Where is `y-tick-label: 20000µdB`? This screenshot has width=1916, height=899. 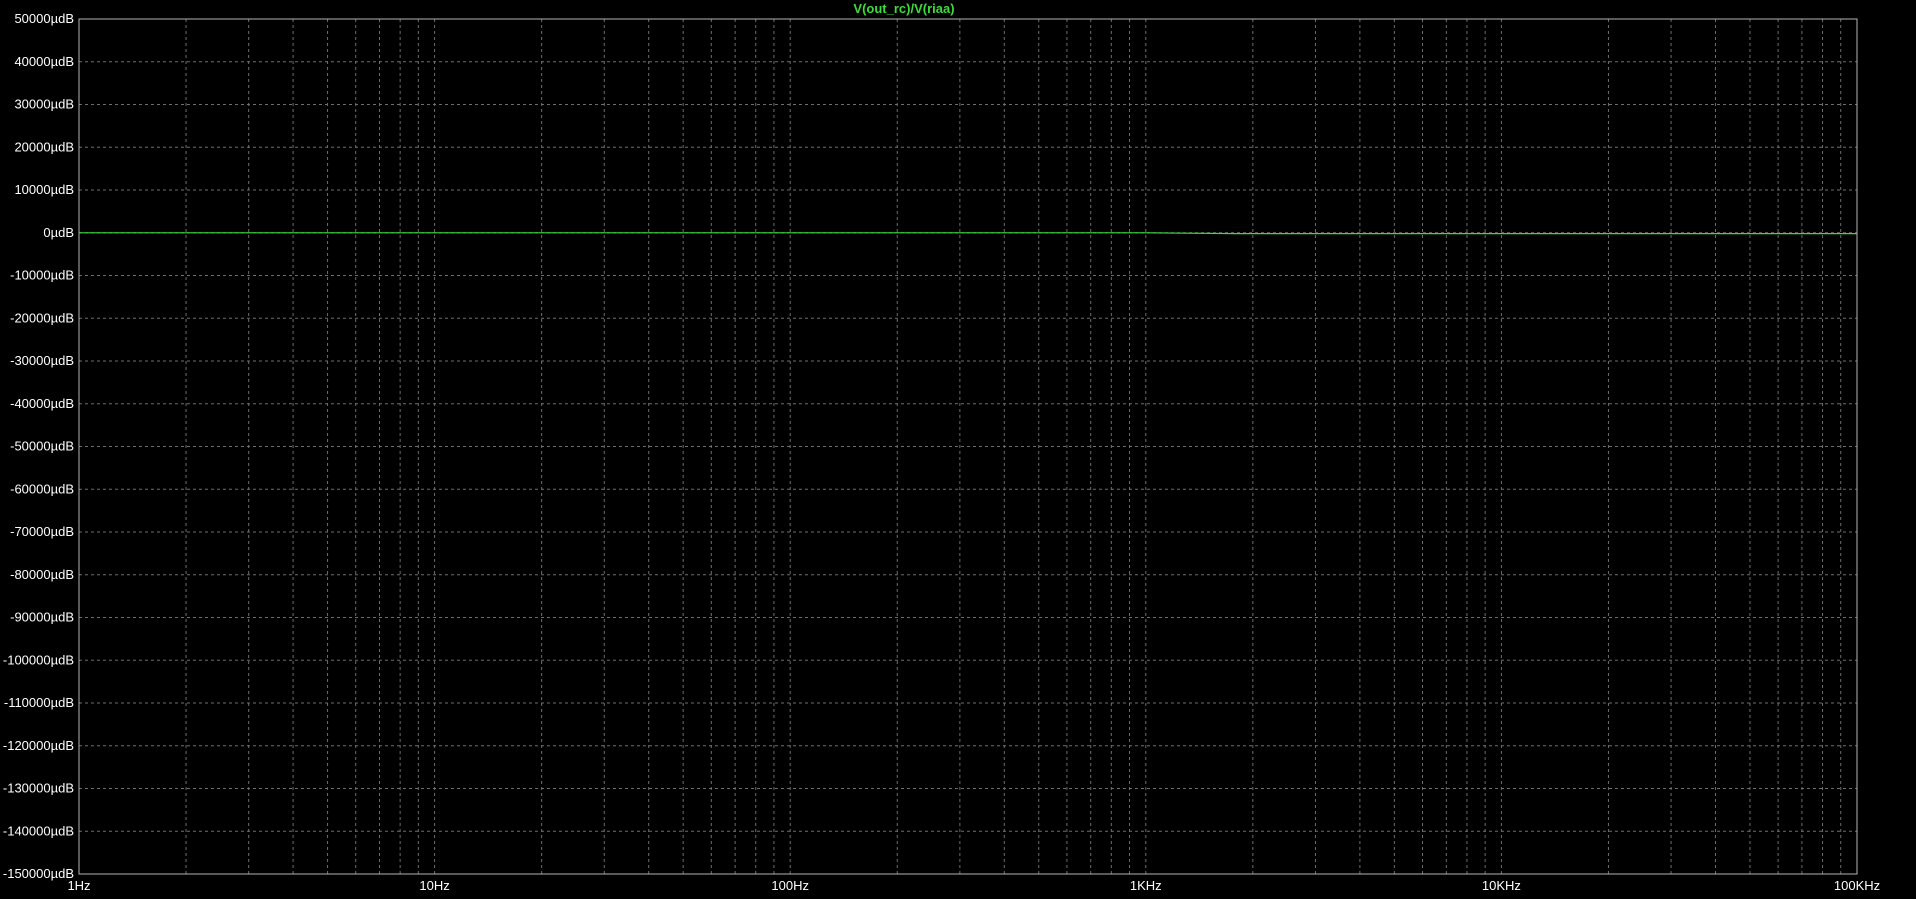
y-tick-label: 20000µdB is located at coordinates (44, 146).